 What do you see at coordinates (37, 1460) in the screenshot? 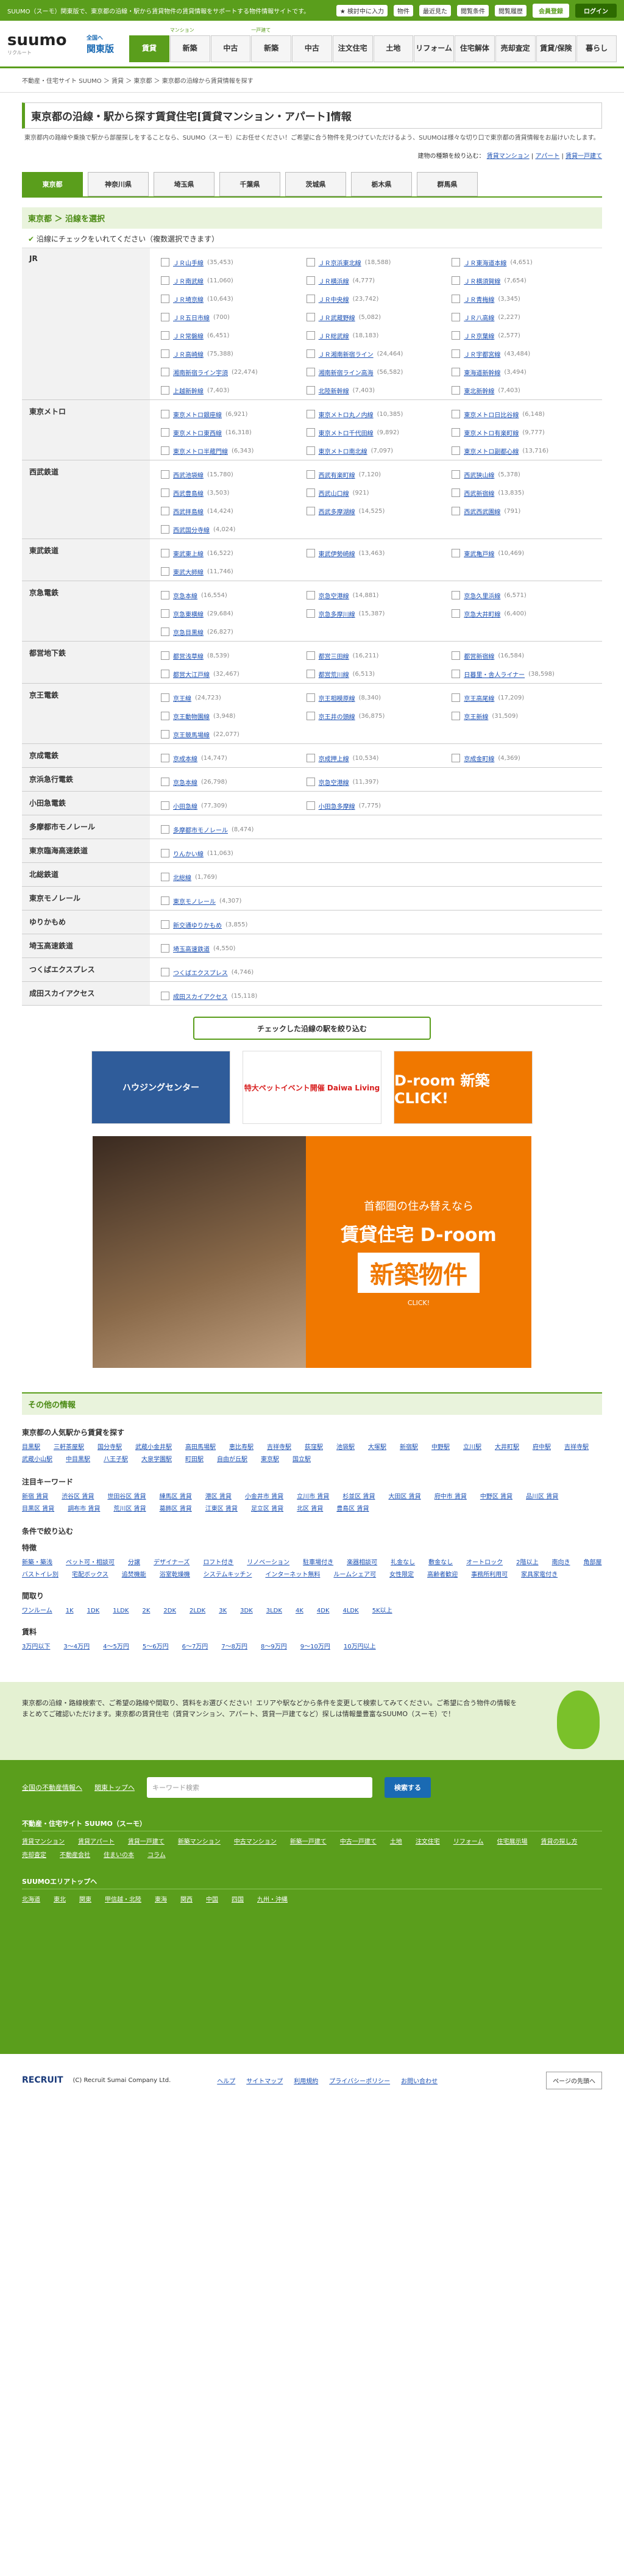
I see `station-link: 武蔵小山駅` at bounding box center [37, 1460].